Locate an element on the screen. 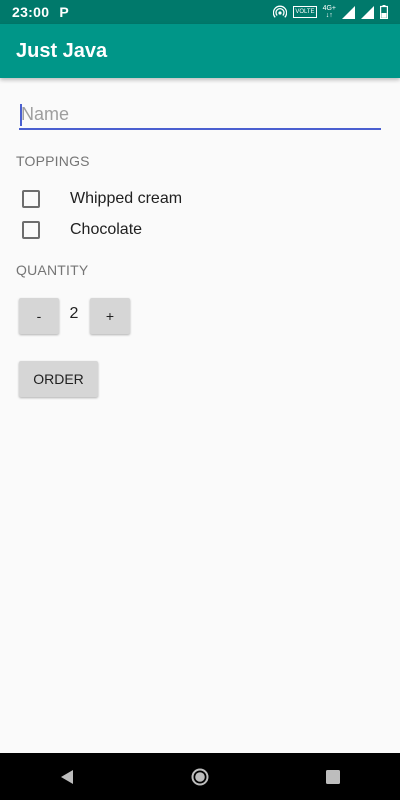 The image size is (400, 800). text-cursor is located at coordinates (21, 115).